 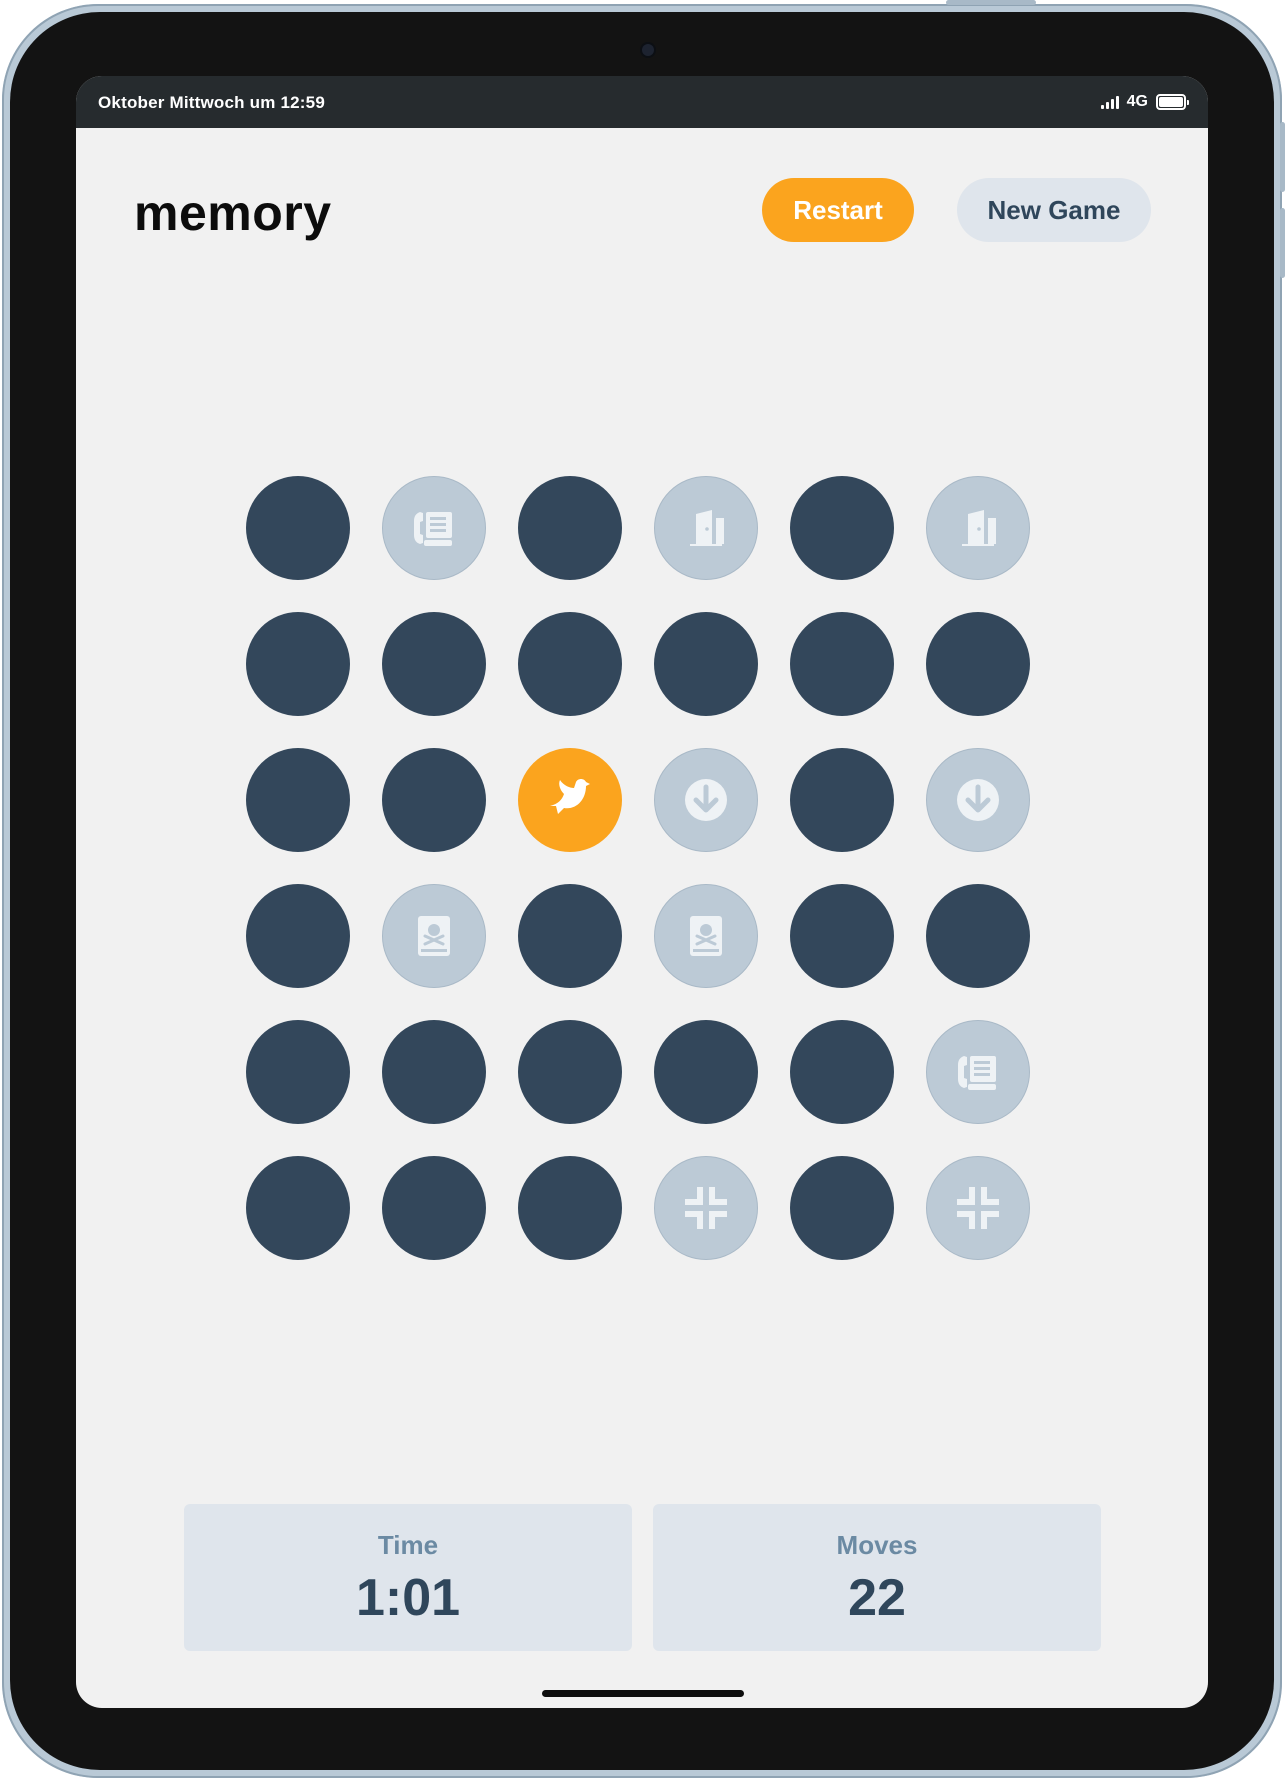 I want to click on moves-value: 22, so click(x=877, y=1598).